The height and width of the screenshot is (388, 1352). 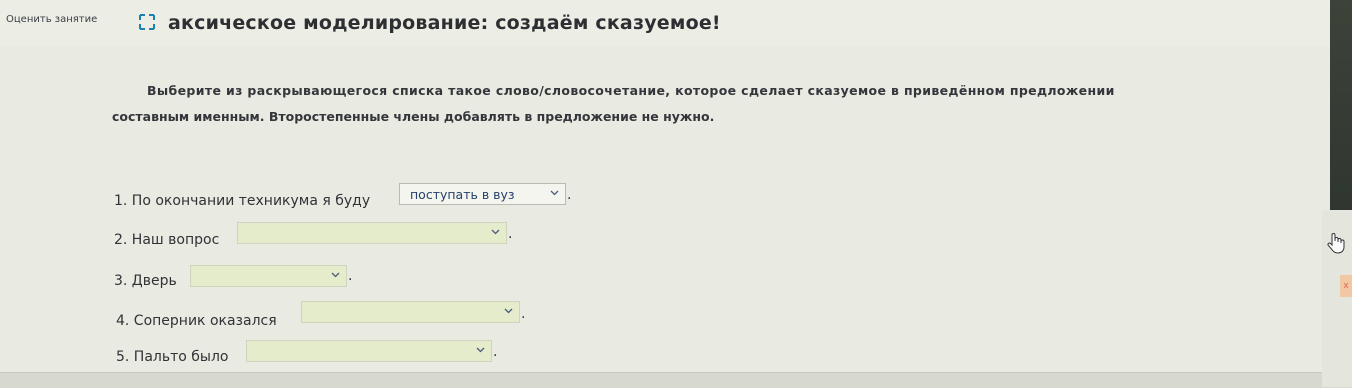 I want to click on task-1-dropdown: поступать в вуз, so click(x=482, y=194).